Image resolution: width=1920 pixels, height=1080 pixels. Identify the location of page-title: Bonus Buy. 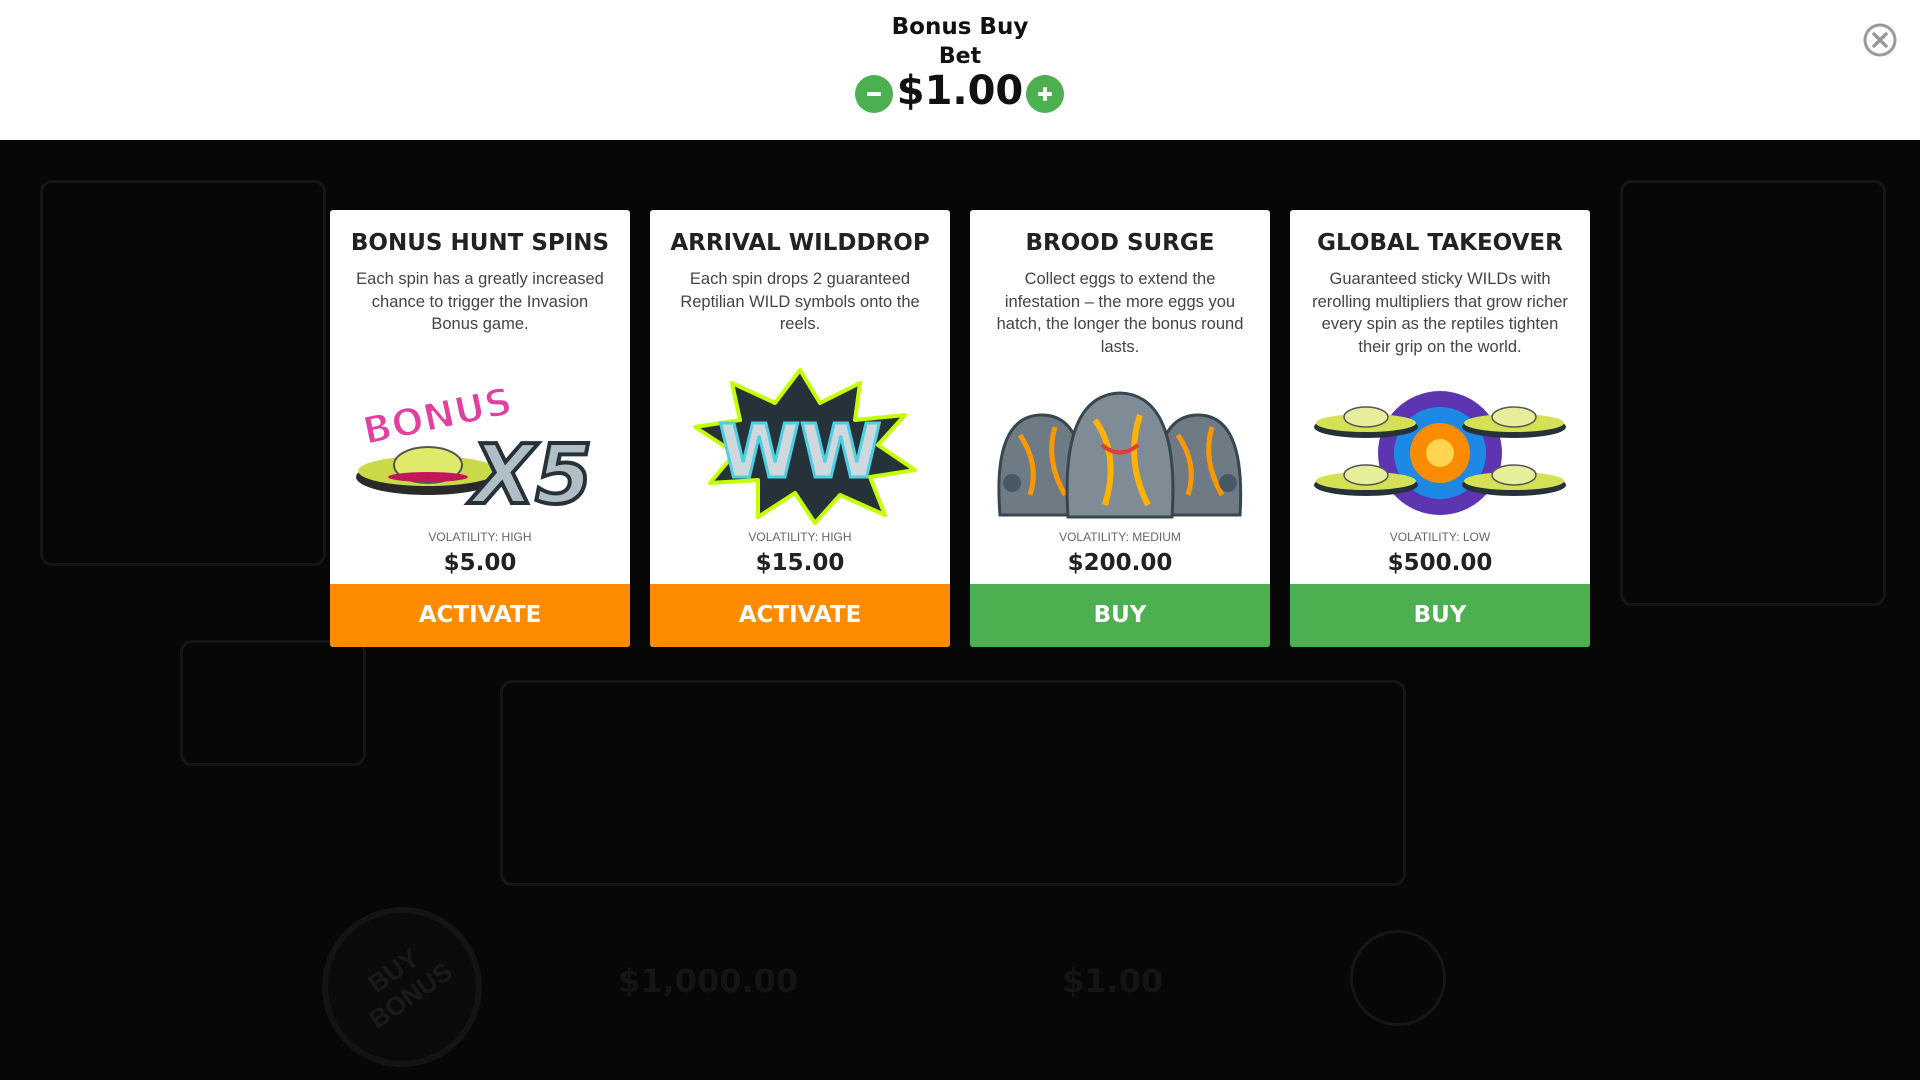
(960, 27).